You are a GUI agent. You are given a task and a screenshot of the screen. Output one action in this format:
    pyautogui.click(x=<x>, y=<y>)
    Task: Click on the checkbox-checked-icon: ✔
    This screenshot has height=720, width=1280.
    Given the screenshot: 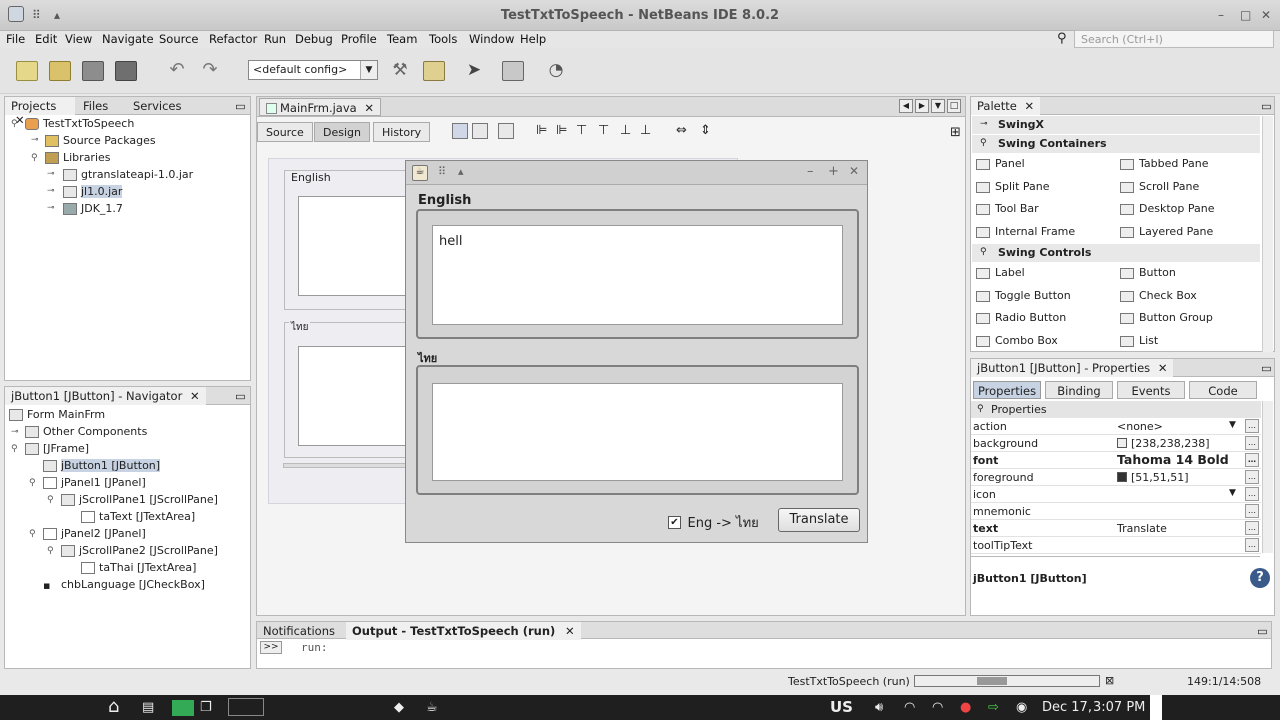 What is the action you would take?
    pyautogui.click(x=674, y=522)
    